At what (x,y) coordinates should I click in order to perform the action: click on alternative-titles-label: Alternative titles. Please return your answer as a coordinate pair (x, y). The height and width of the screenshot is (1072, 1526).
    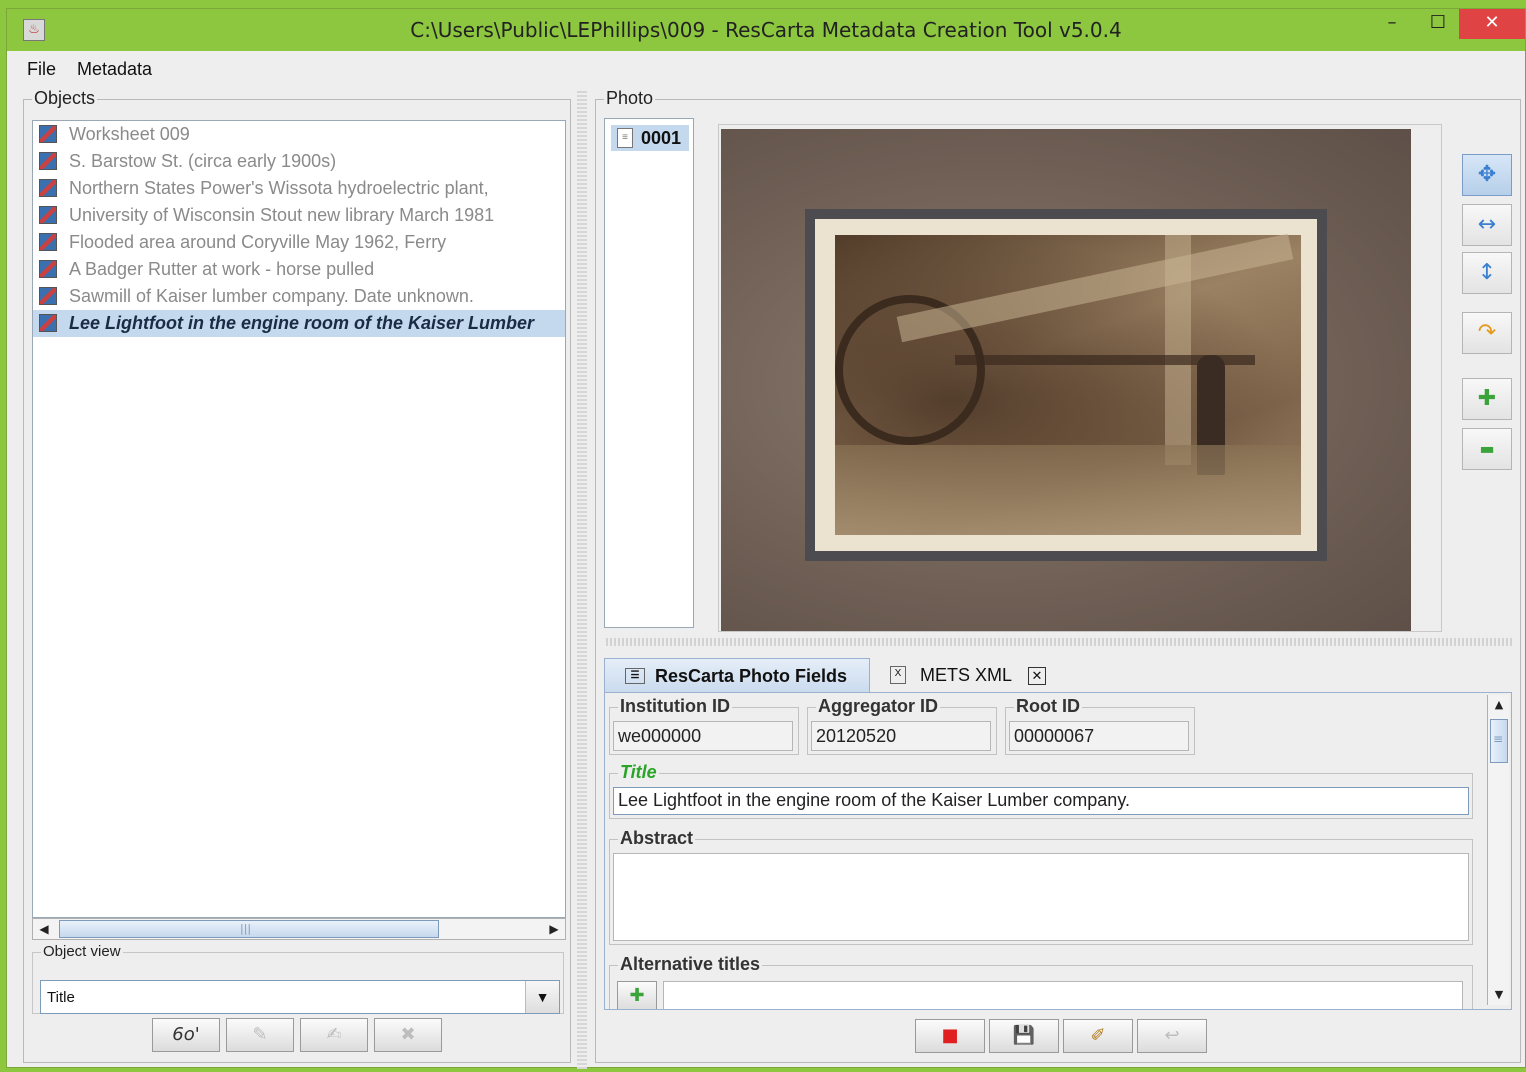
    Looking at the image, I should click on (690, 964).